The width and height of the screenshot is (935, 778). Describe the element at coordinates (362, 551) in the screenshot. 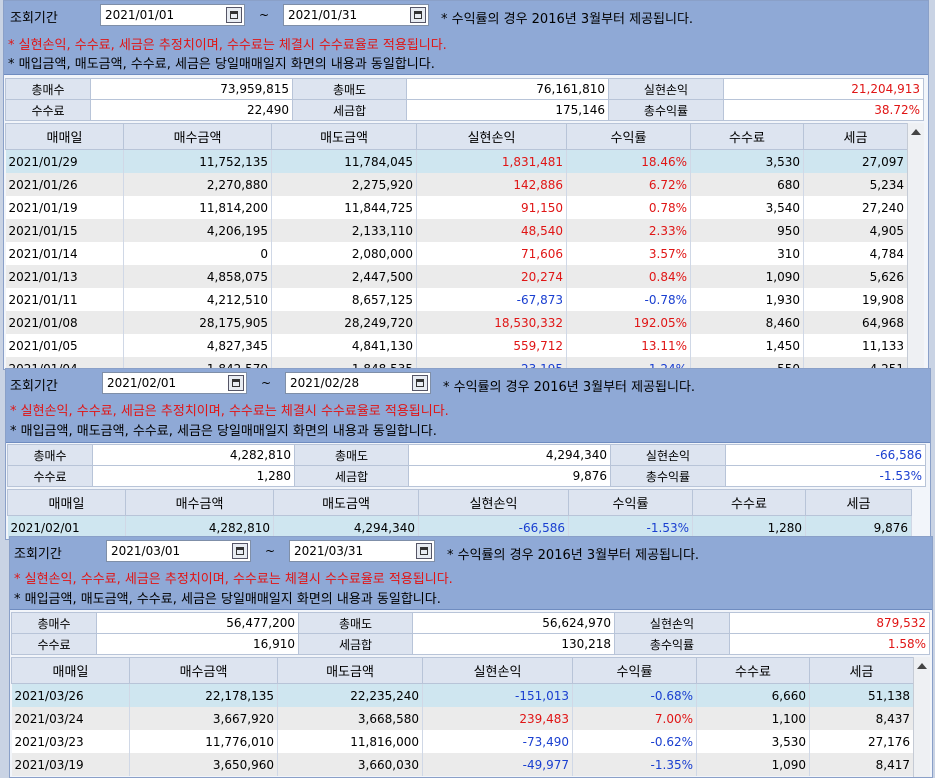

I see `end-date-input: 2021/03/31` at that location.